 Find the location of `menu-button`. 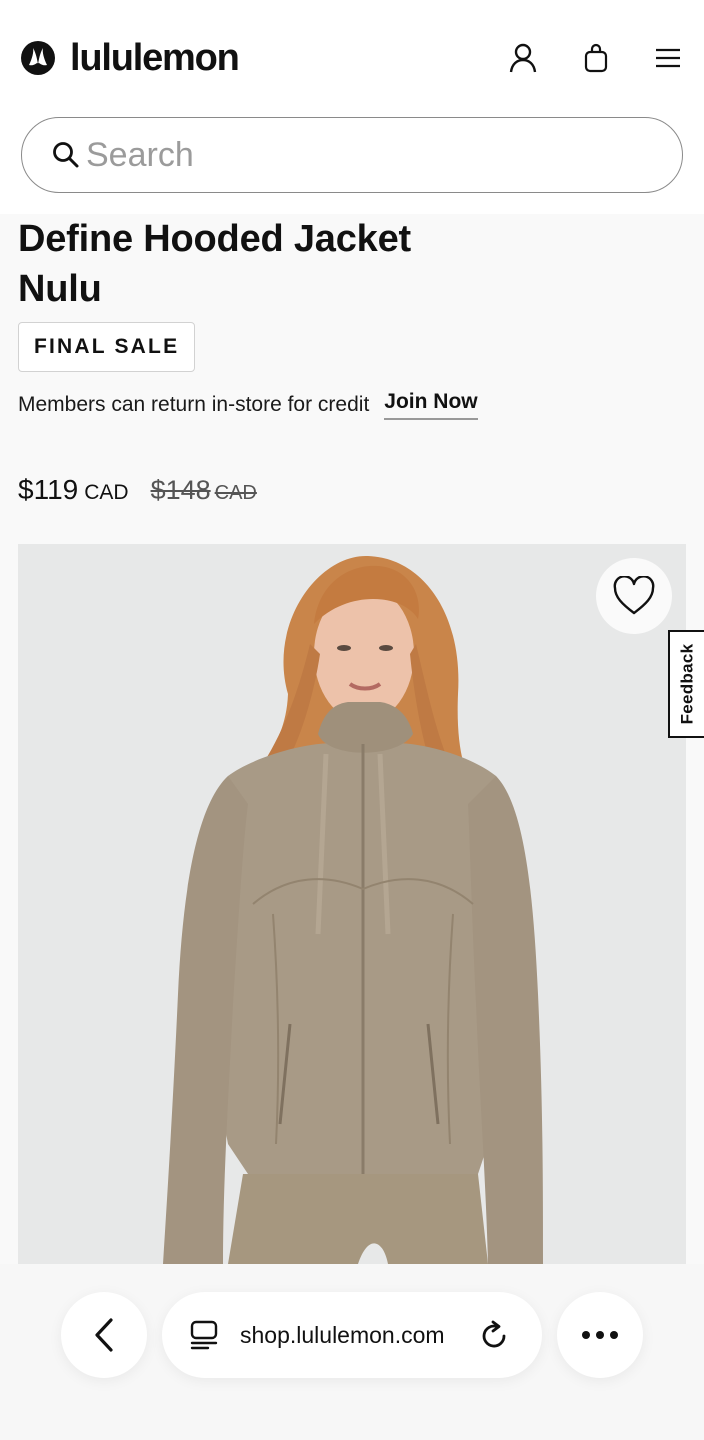

menu-button is located at coordinates (668, 58).